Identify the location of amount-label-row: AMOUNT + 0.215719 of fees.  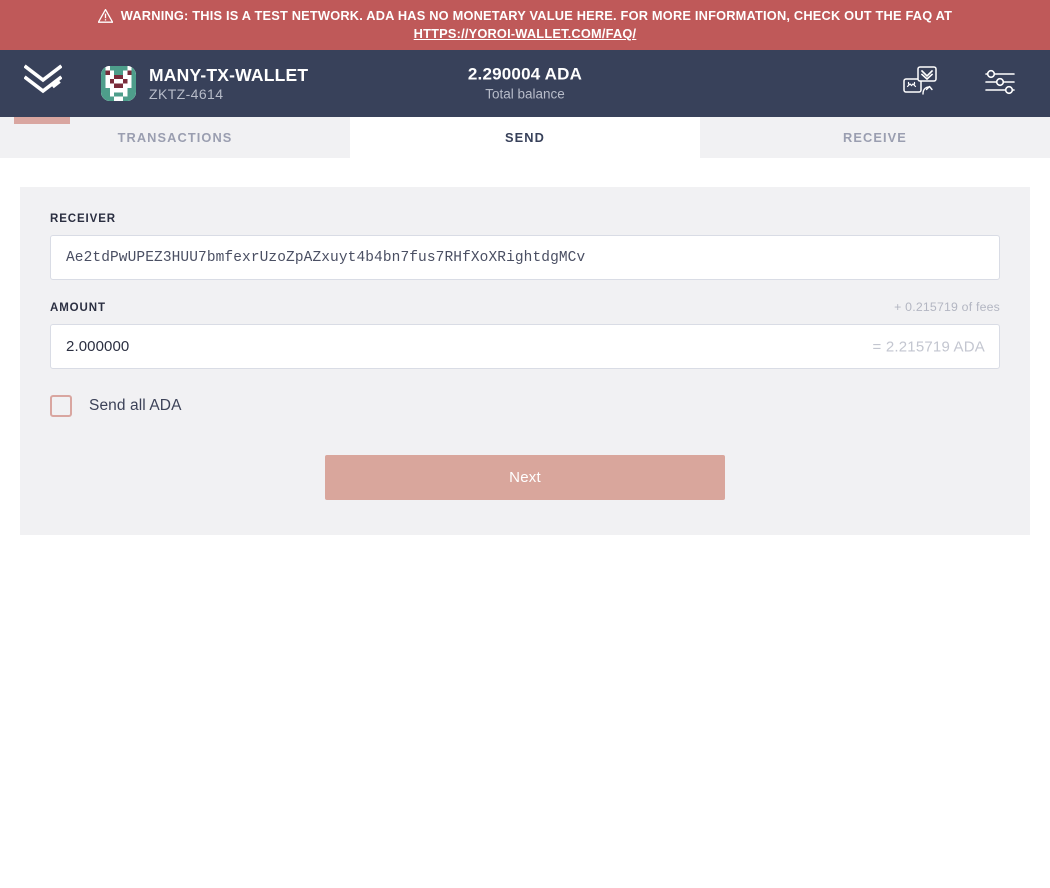
(525, 307).